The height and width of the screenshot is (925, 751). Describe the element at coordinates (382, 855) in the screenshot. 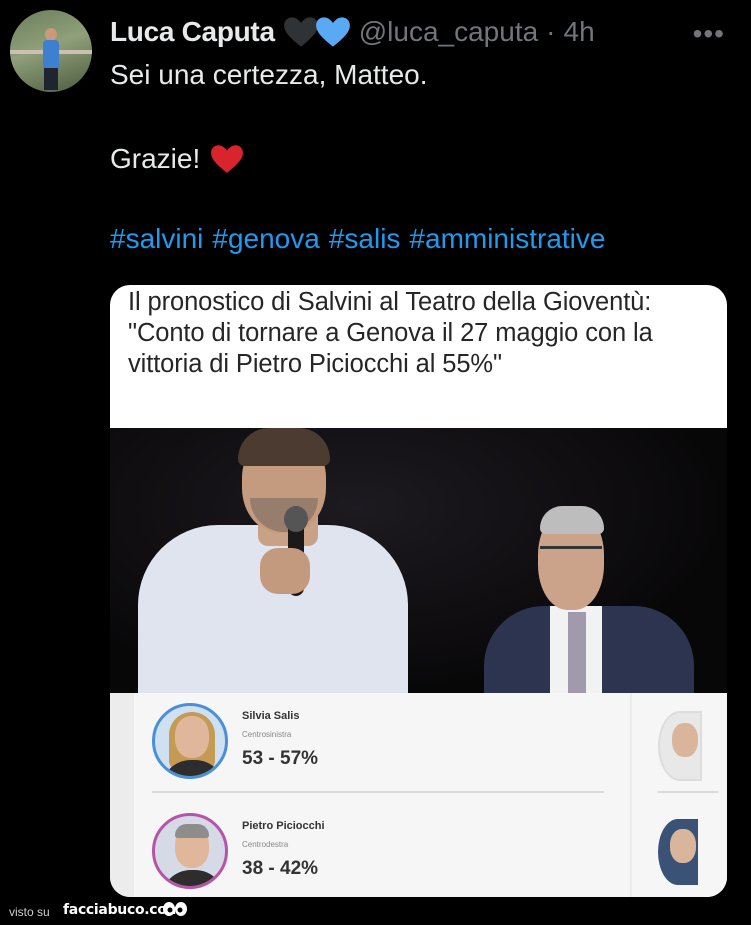

I see `candidate-row: Pietro Piciocchi Centrodestra 38 - 42%` at that location.